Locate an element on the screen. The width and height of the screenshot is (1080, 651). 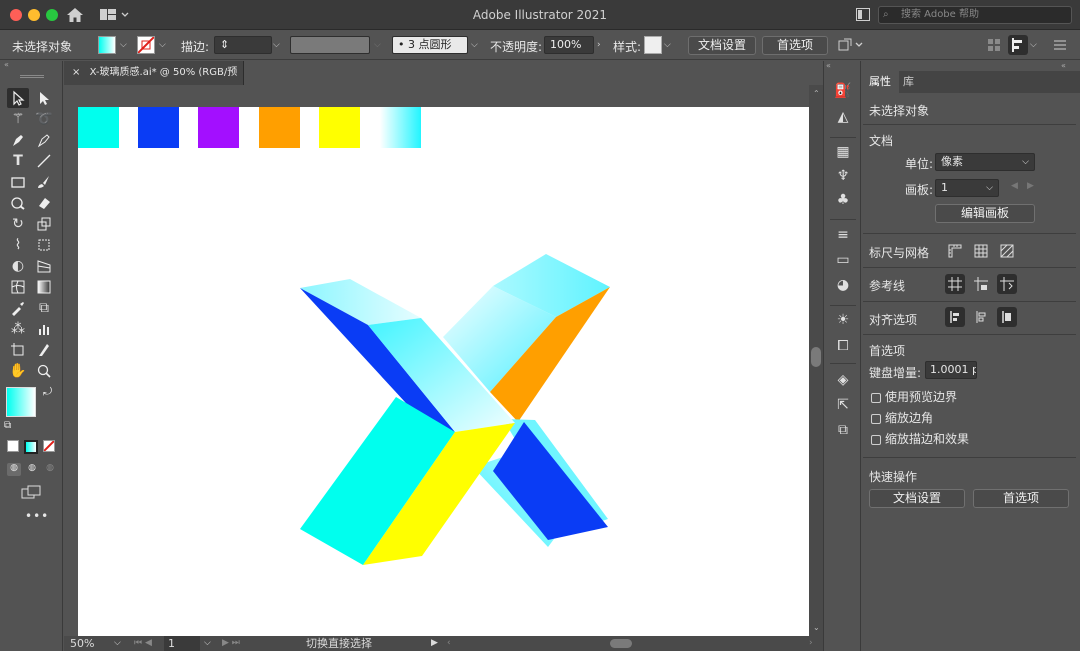
brush-library-icon: ♆ is located at coordinates (843, 176).